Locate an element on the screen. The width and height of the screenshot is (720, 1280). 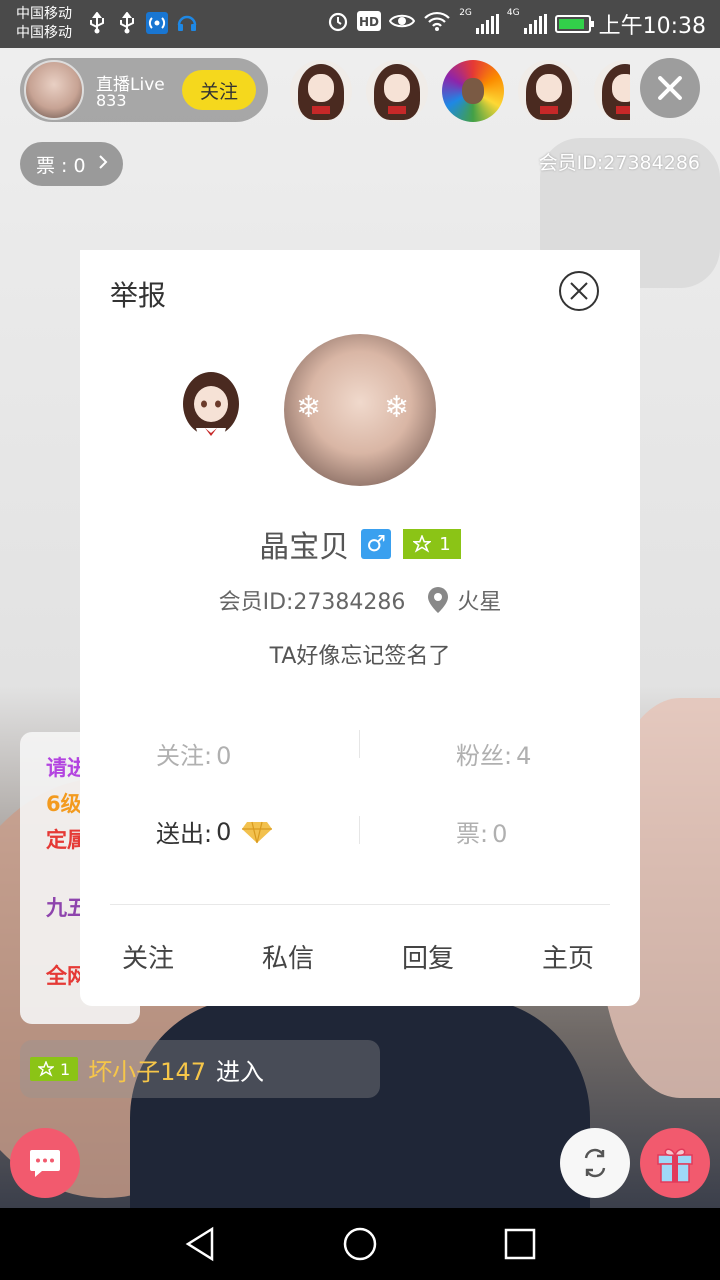
headset-icon is located at coordinates (187, 23).